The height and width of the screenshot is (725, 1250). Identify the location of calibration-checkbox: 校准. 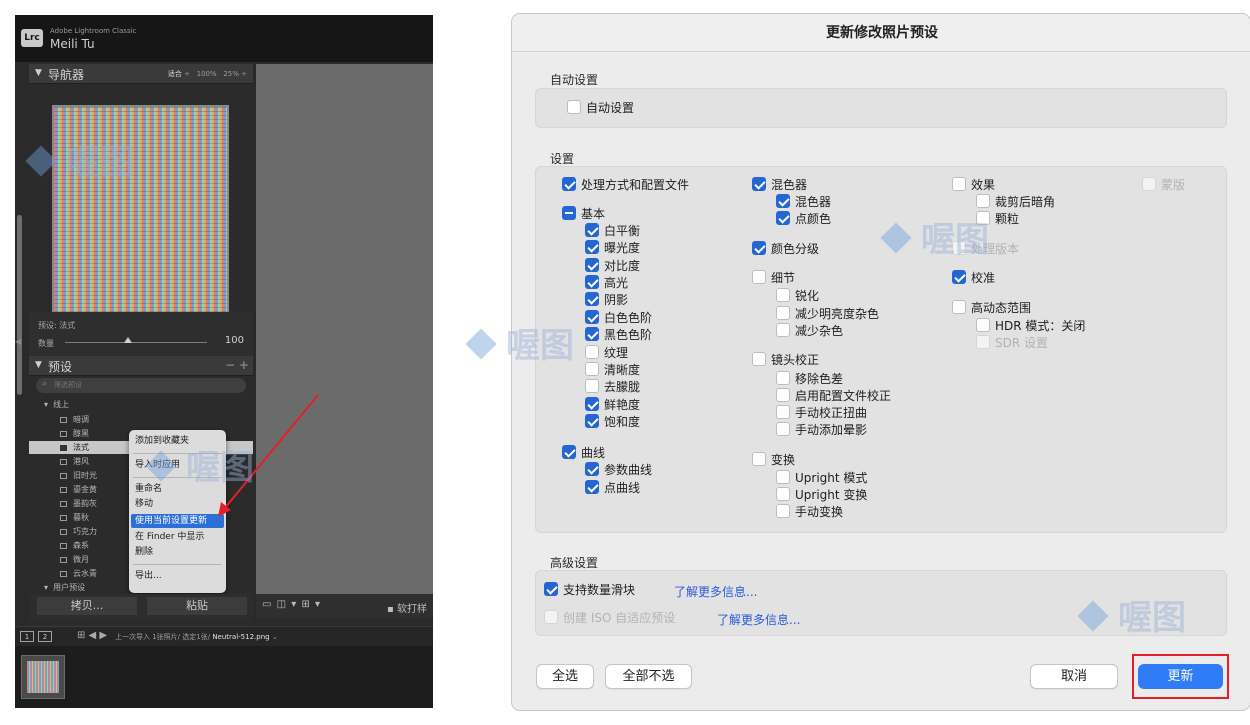
(973, 278).